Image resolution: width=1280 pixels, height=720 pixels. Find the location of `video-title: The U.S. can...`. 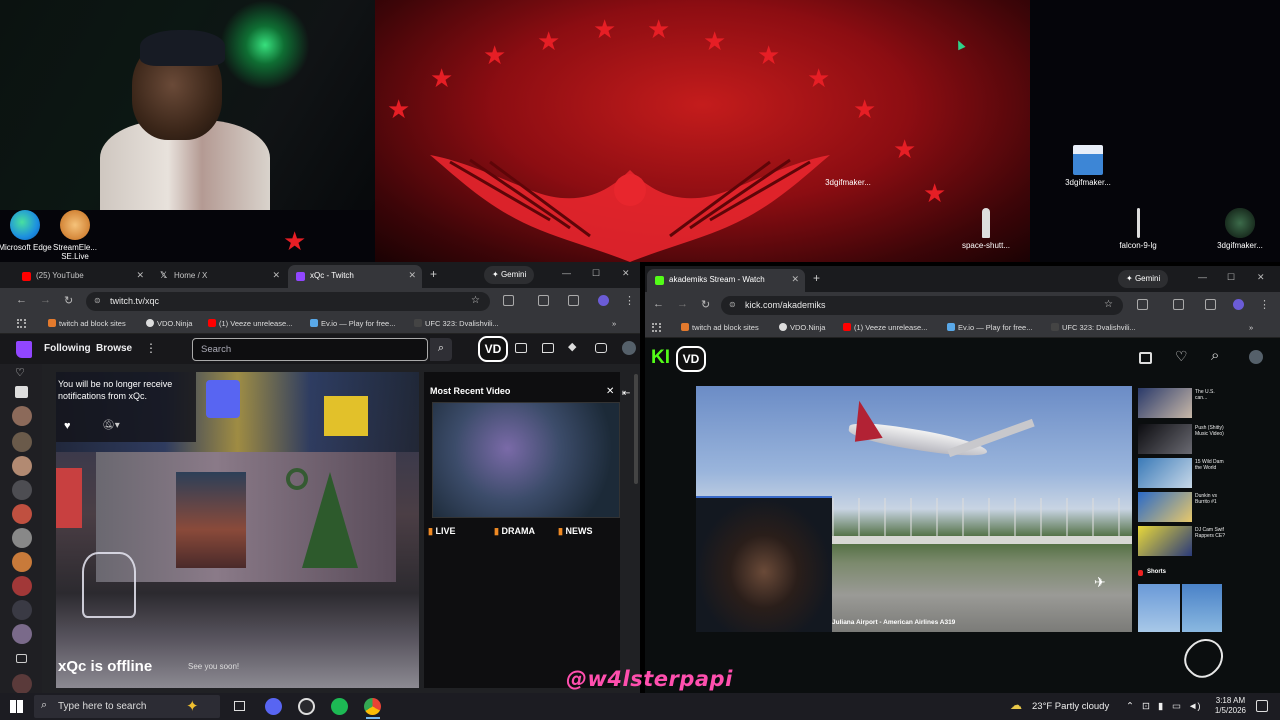

video-title: The U.S. can... is located at coordinates (1210, 395).